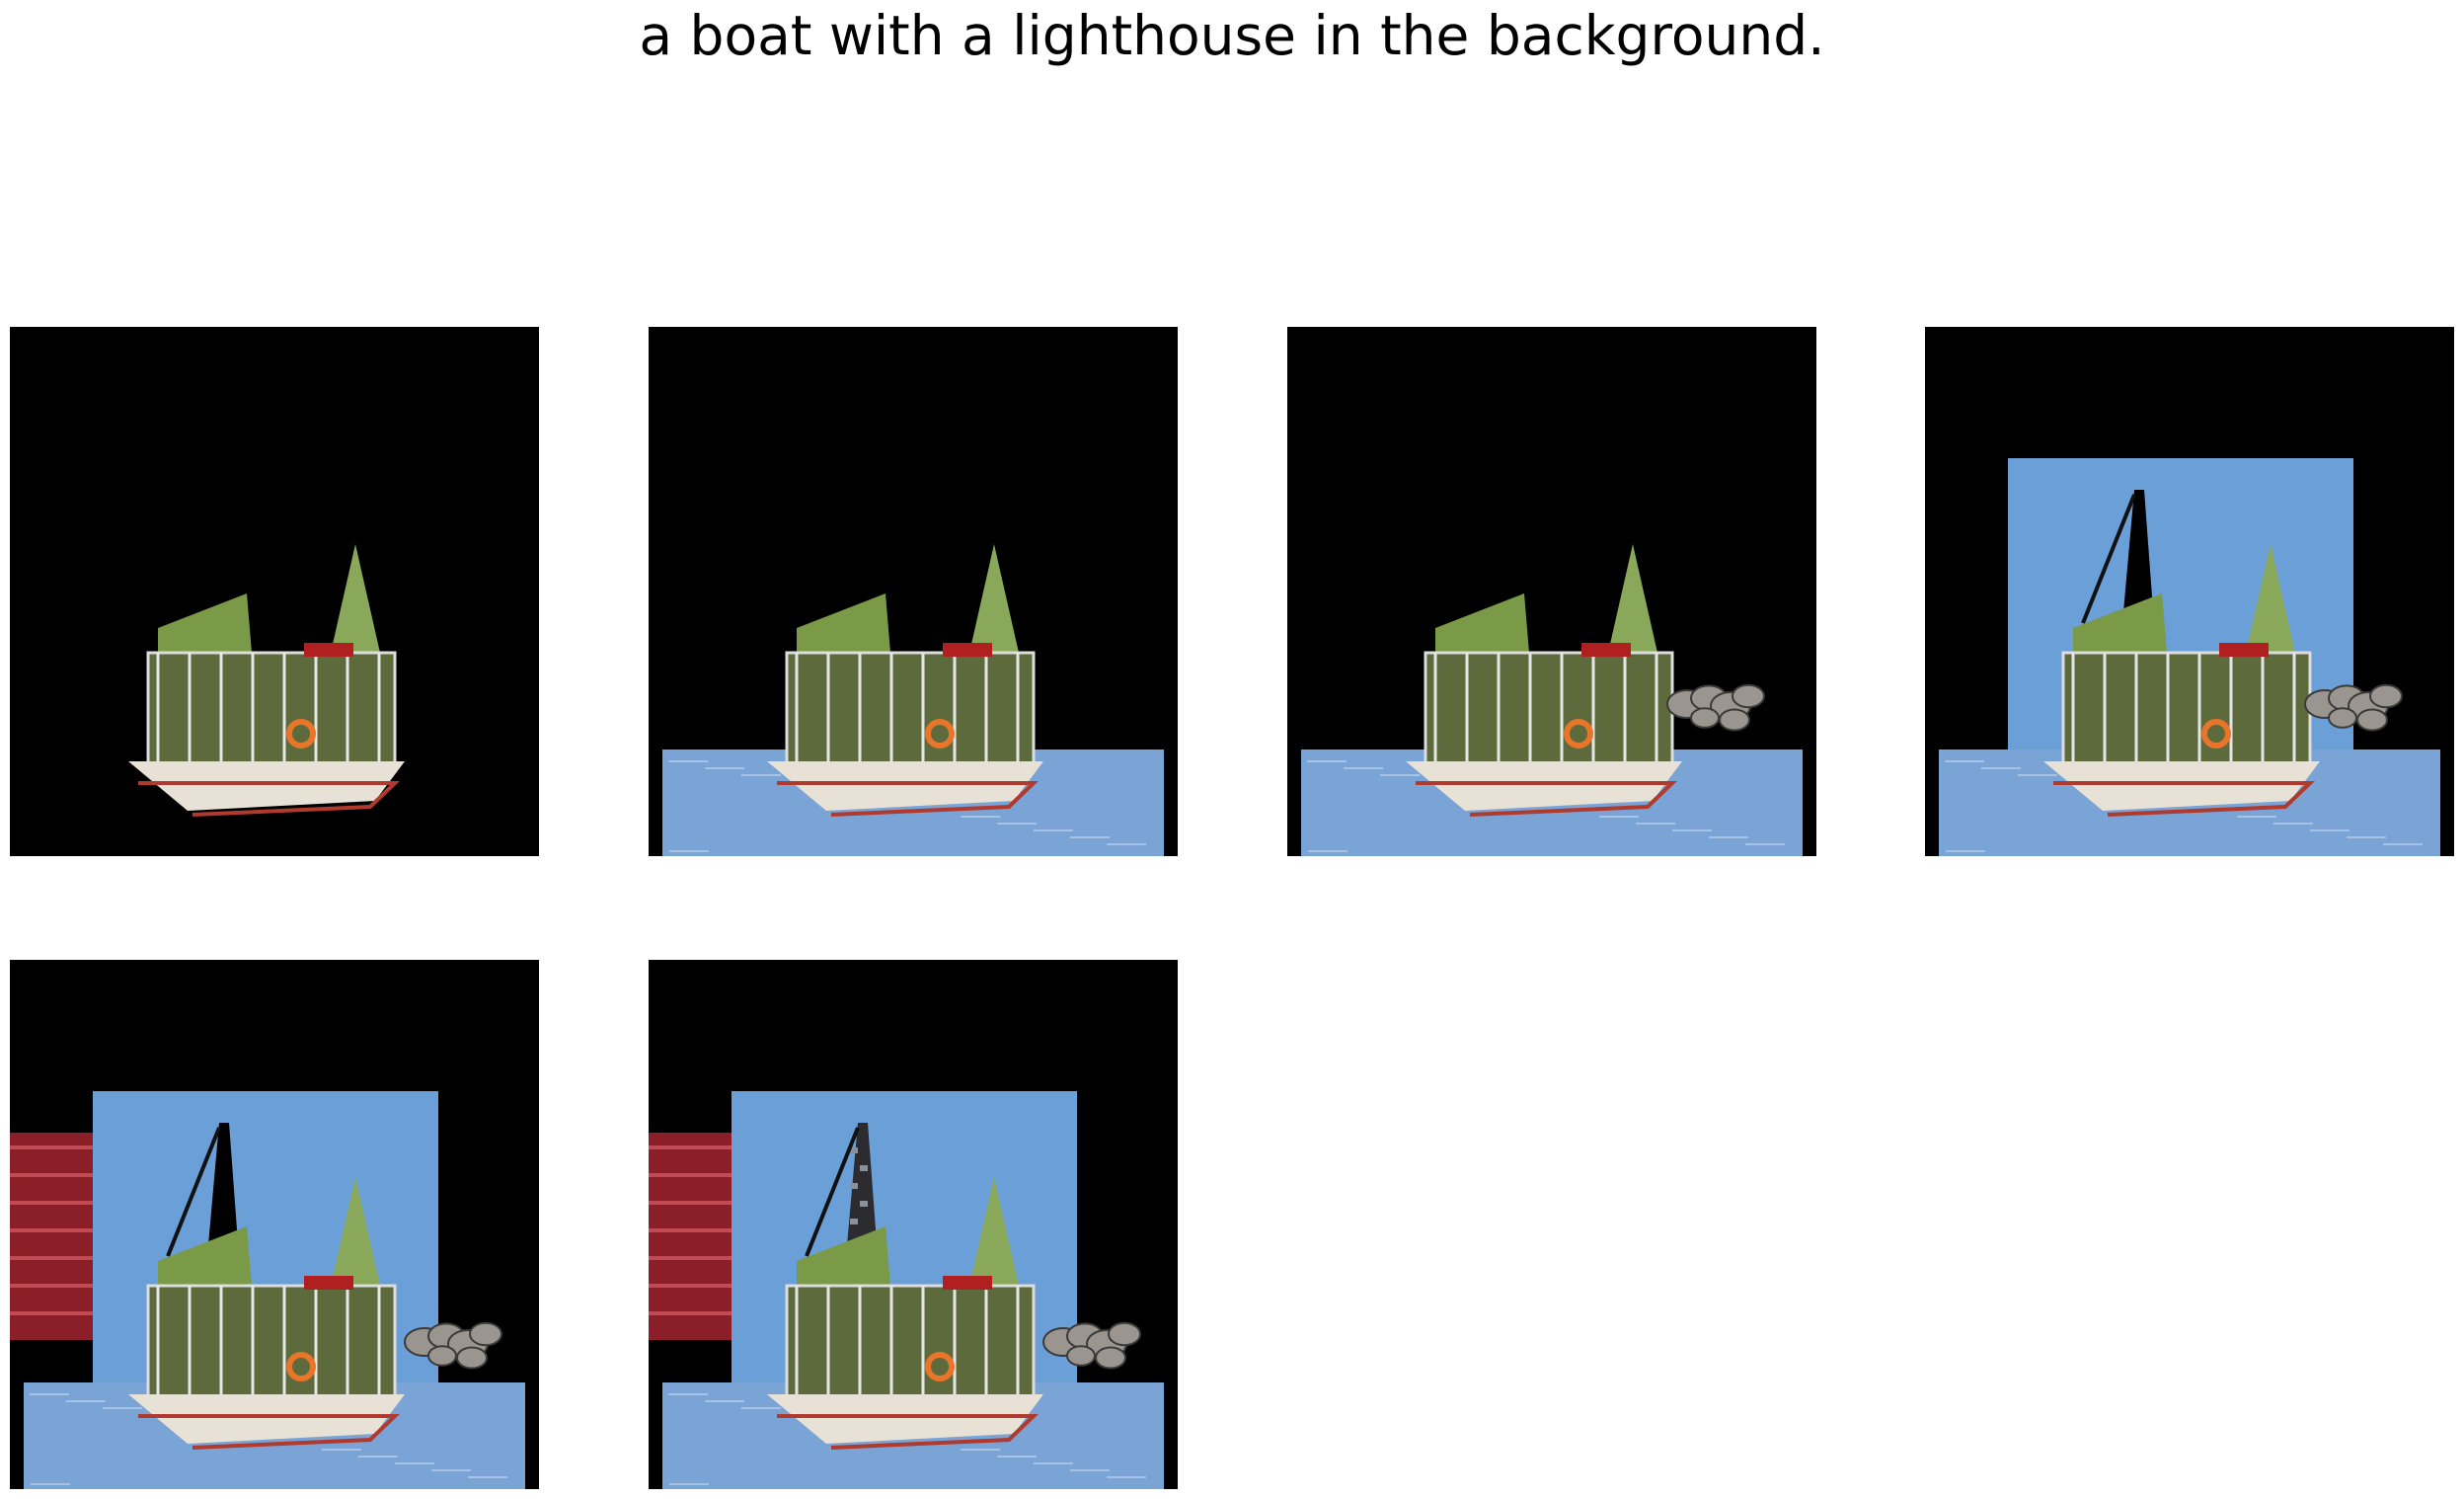  I want to click on boat-hull, so click(266, 786).